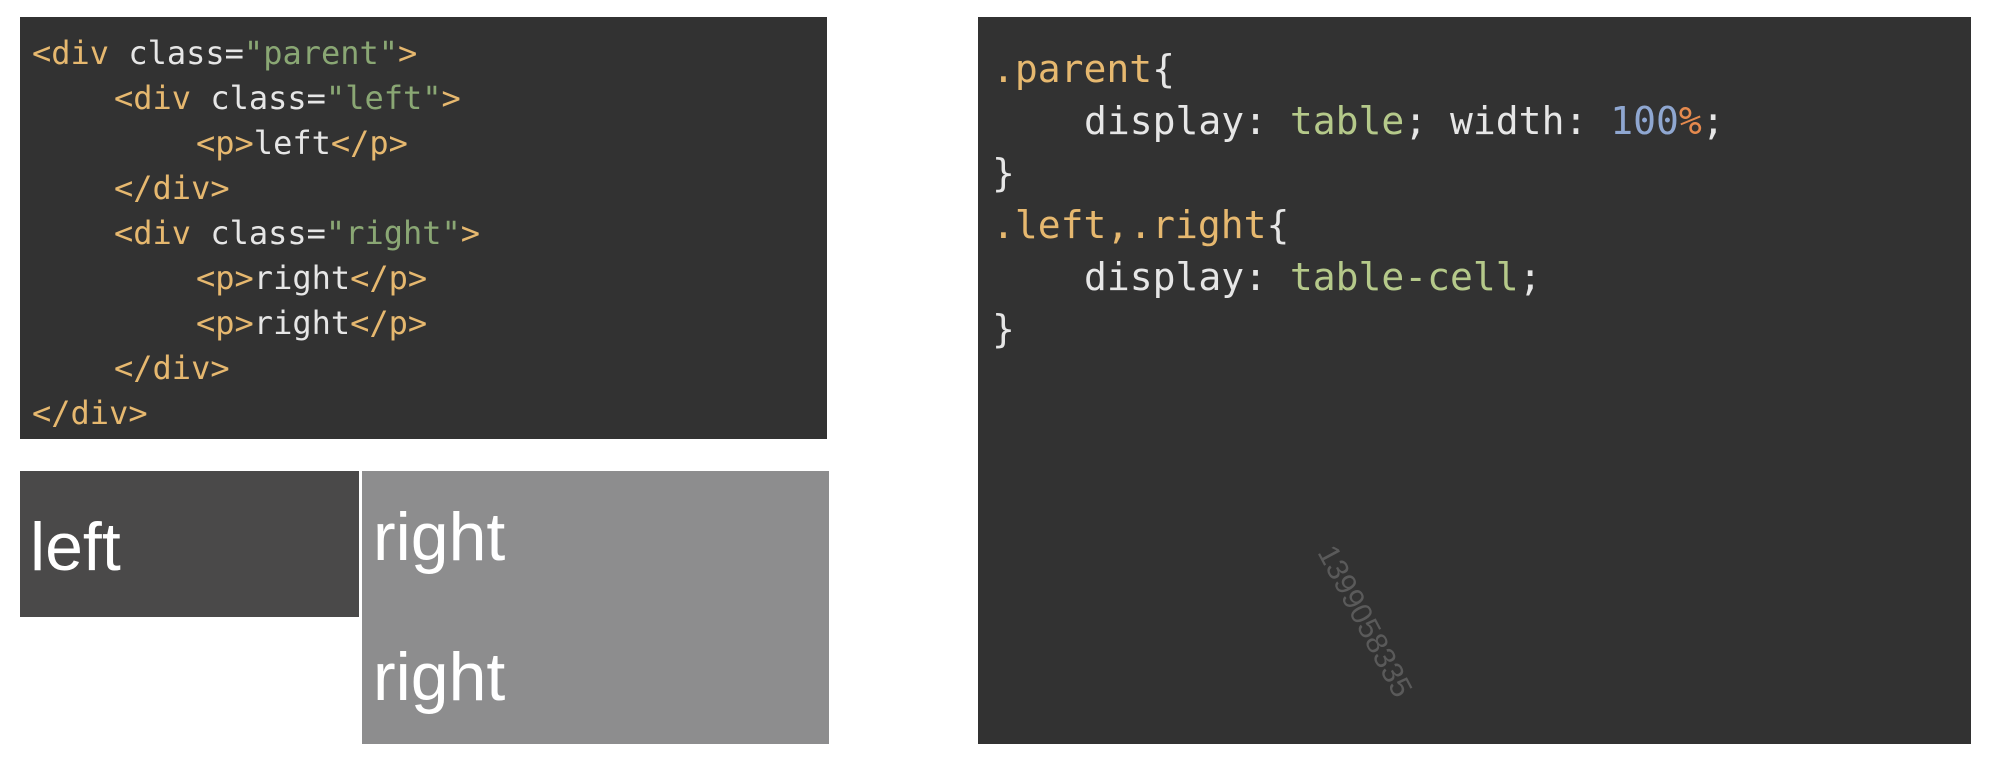  I want to click on css-code-line-3: }, so click(1481, 173).